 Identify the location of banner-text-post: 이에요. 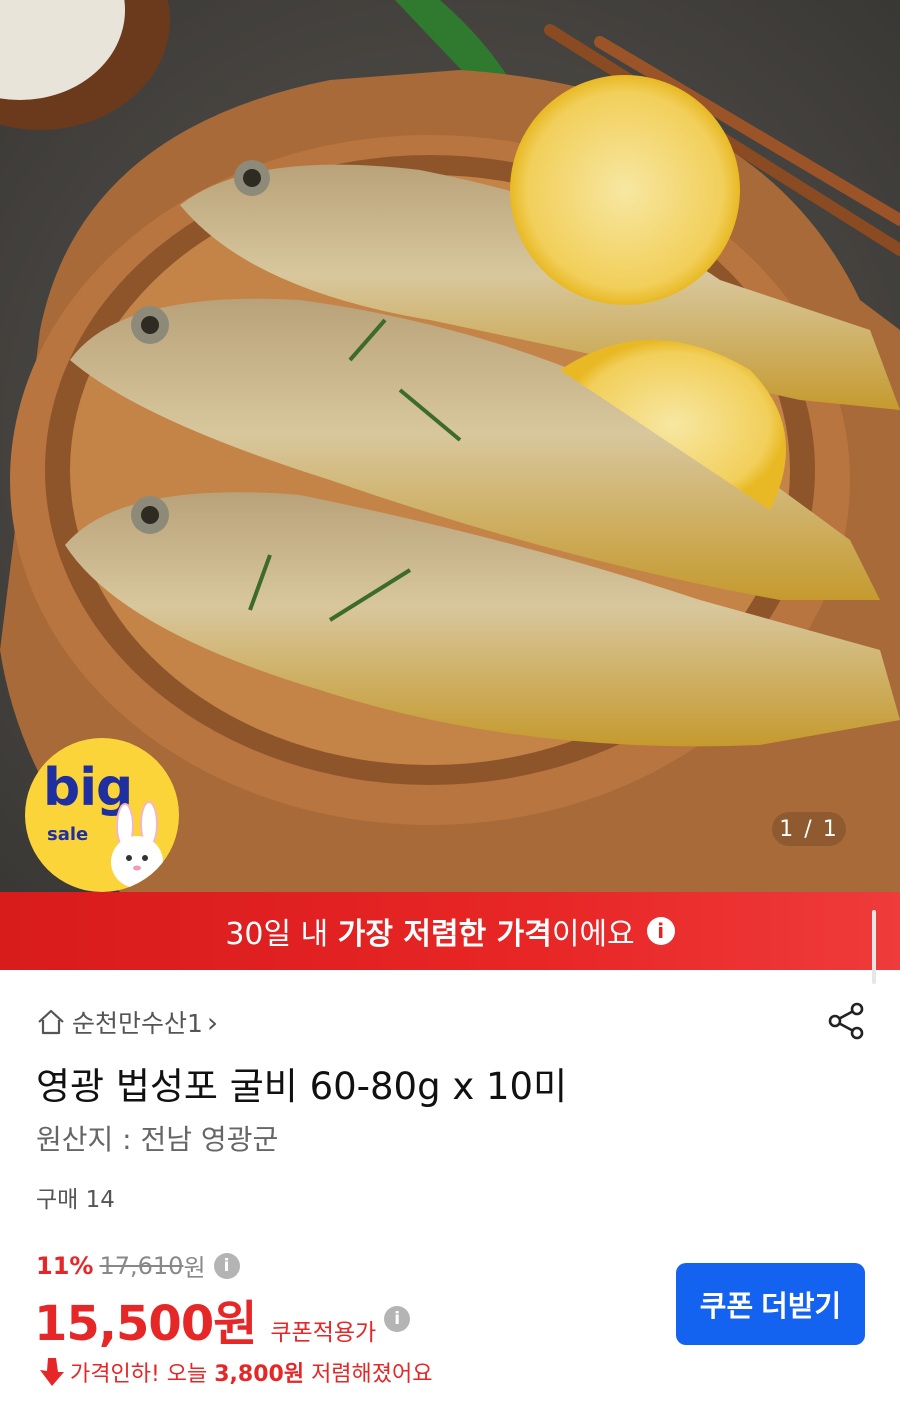
(593, 934).